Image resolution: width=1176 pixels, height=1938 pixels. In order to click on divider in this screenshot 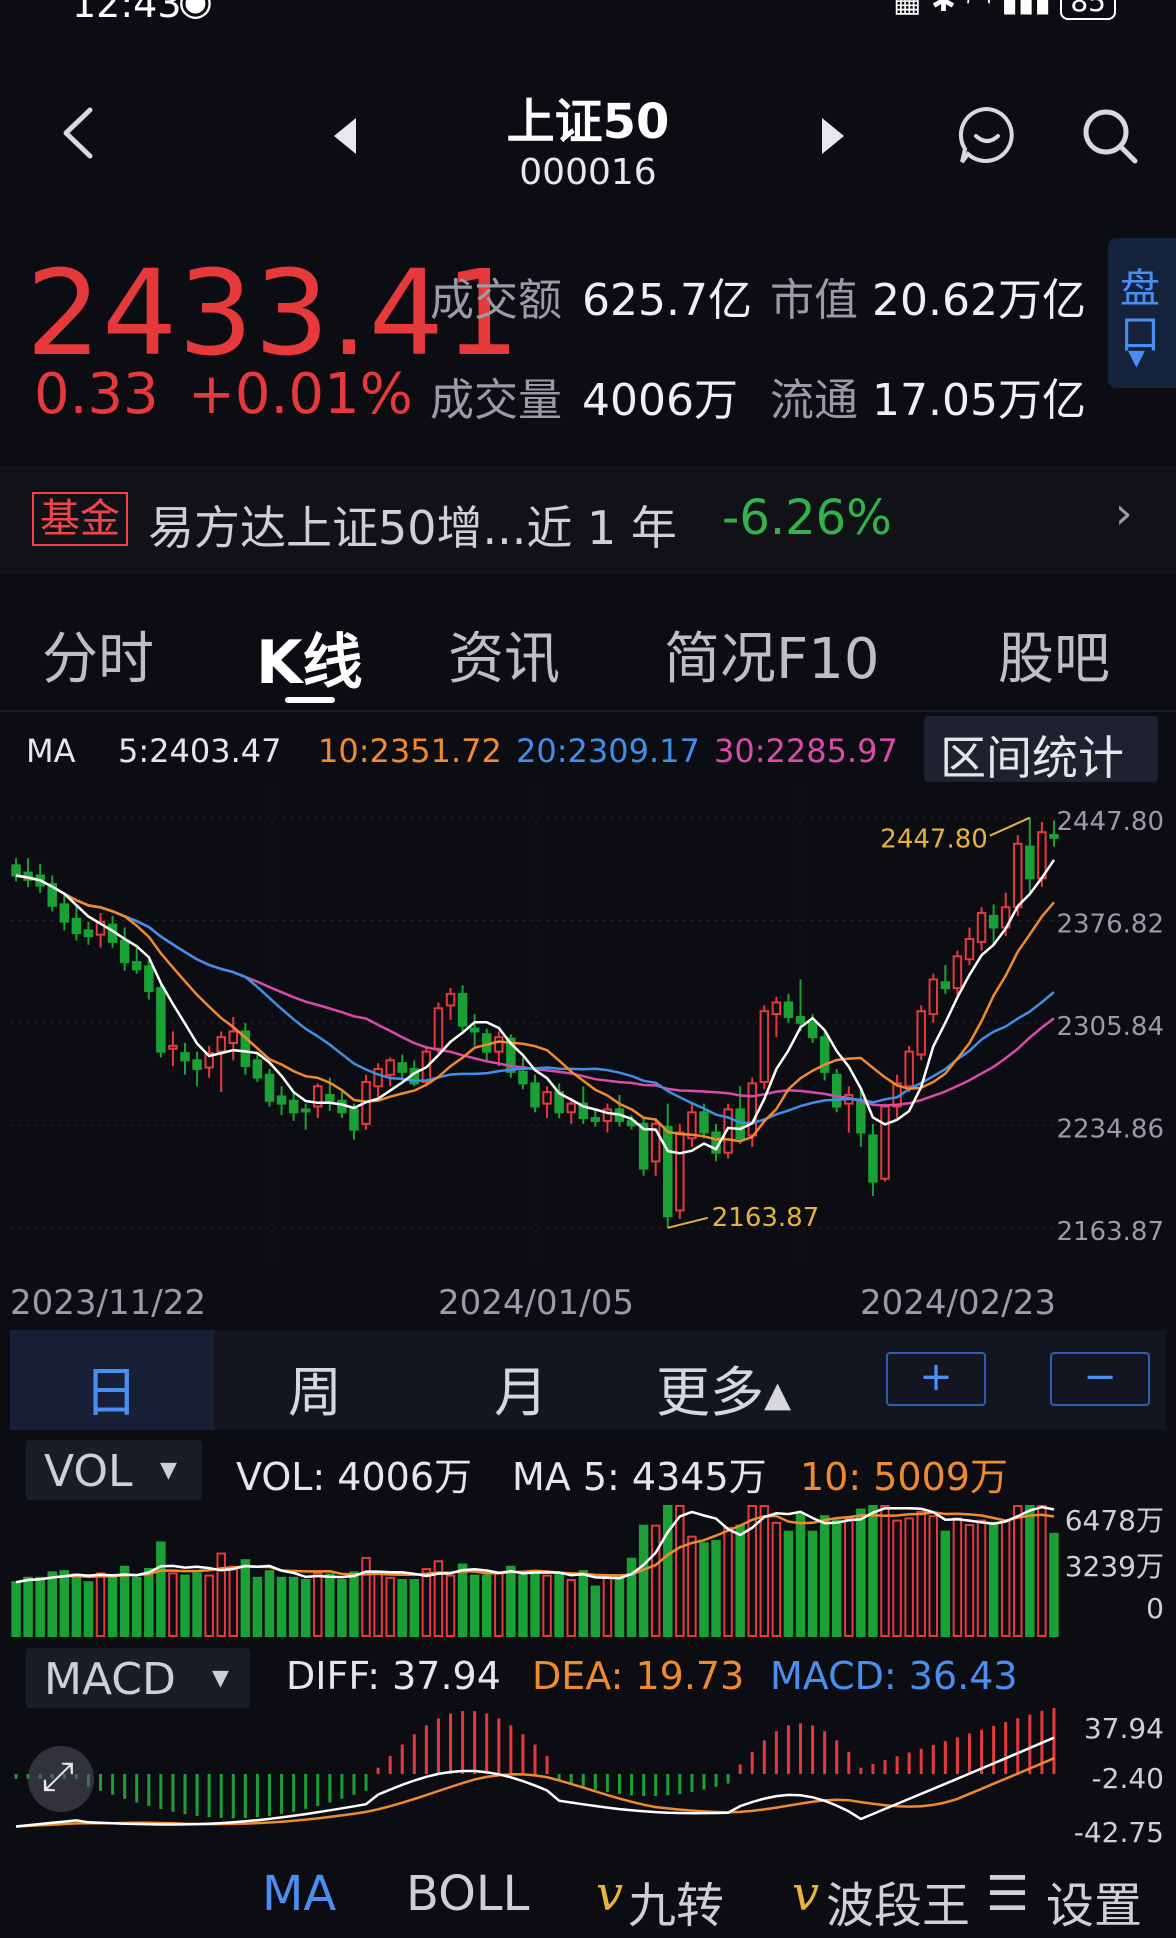, I will do `click(588, 711)`.